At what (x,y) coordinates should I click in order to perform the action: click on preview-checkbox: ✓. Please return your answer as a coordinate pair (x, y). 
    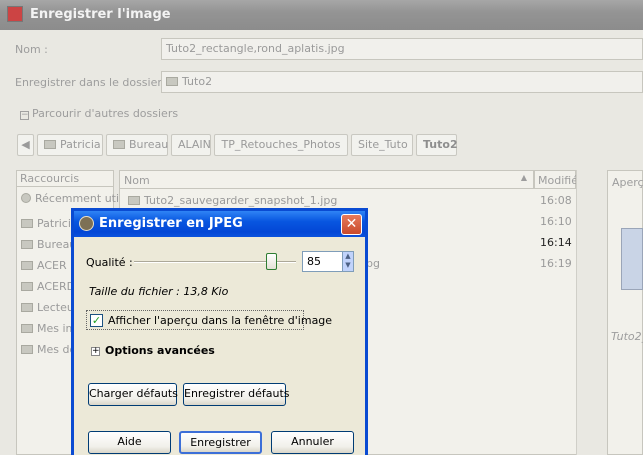
    Looking at the image, I should click on (96, 320).